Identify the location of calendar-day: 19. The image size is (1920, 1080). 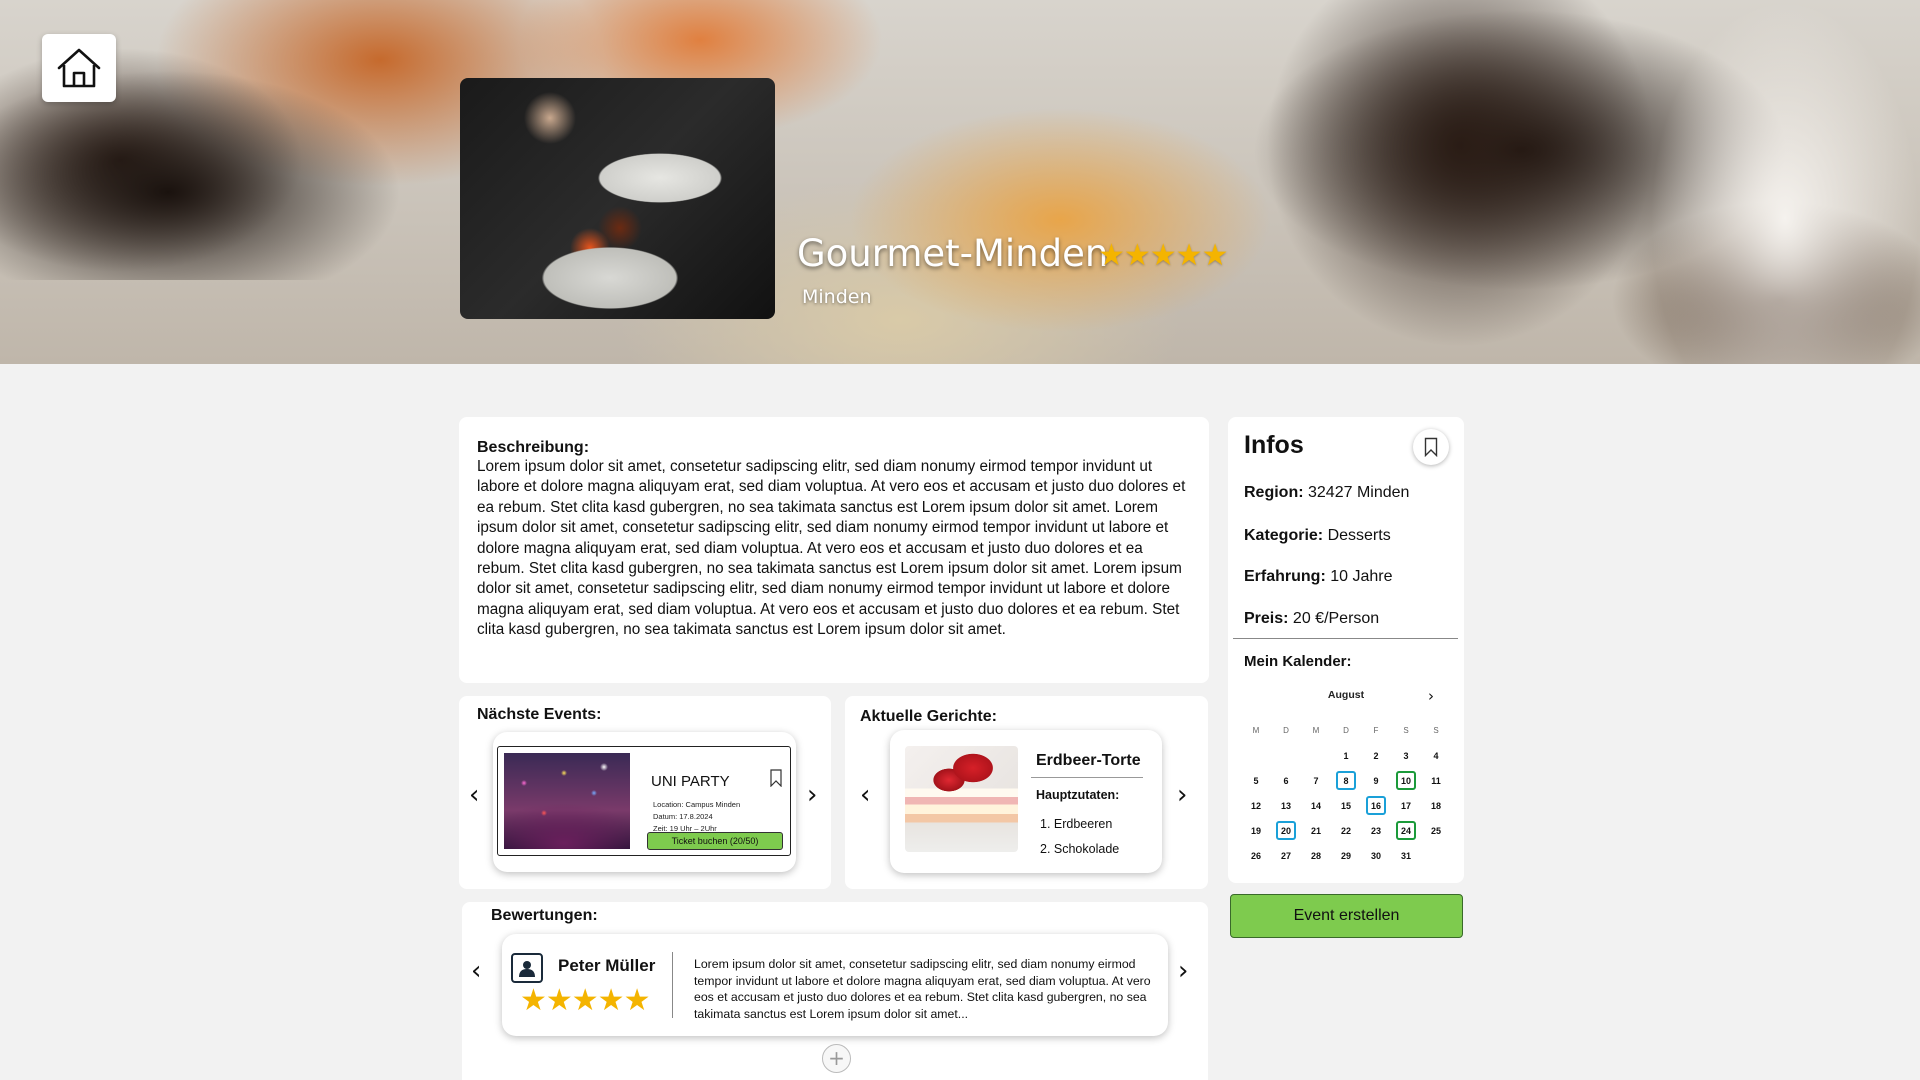
(1256, 830).